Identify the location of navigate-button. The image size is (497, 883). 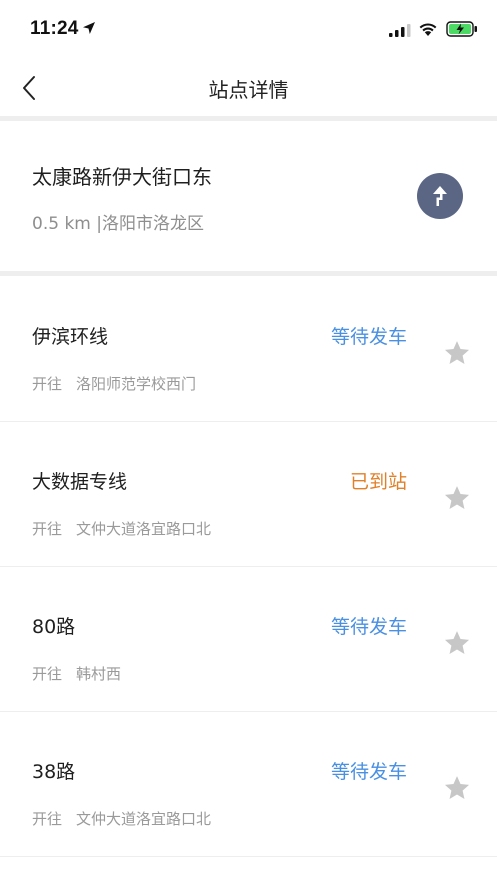
(440, 196).